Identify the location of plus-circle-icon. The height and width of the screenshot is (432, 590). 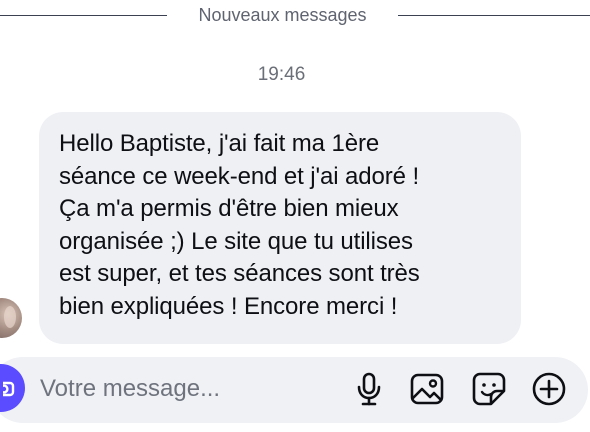
(549, 389).